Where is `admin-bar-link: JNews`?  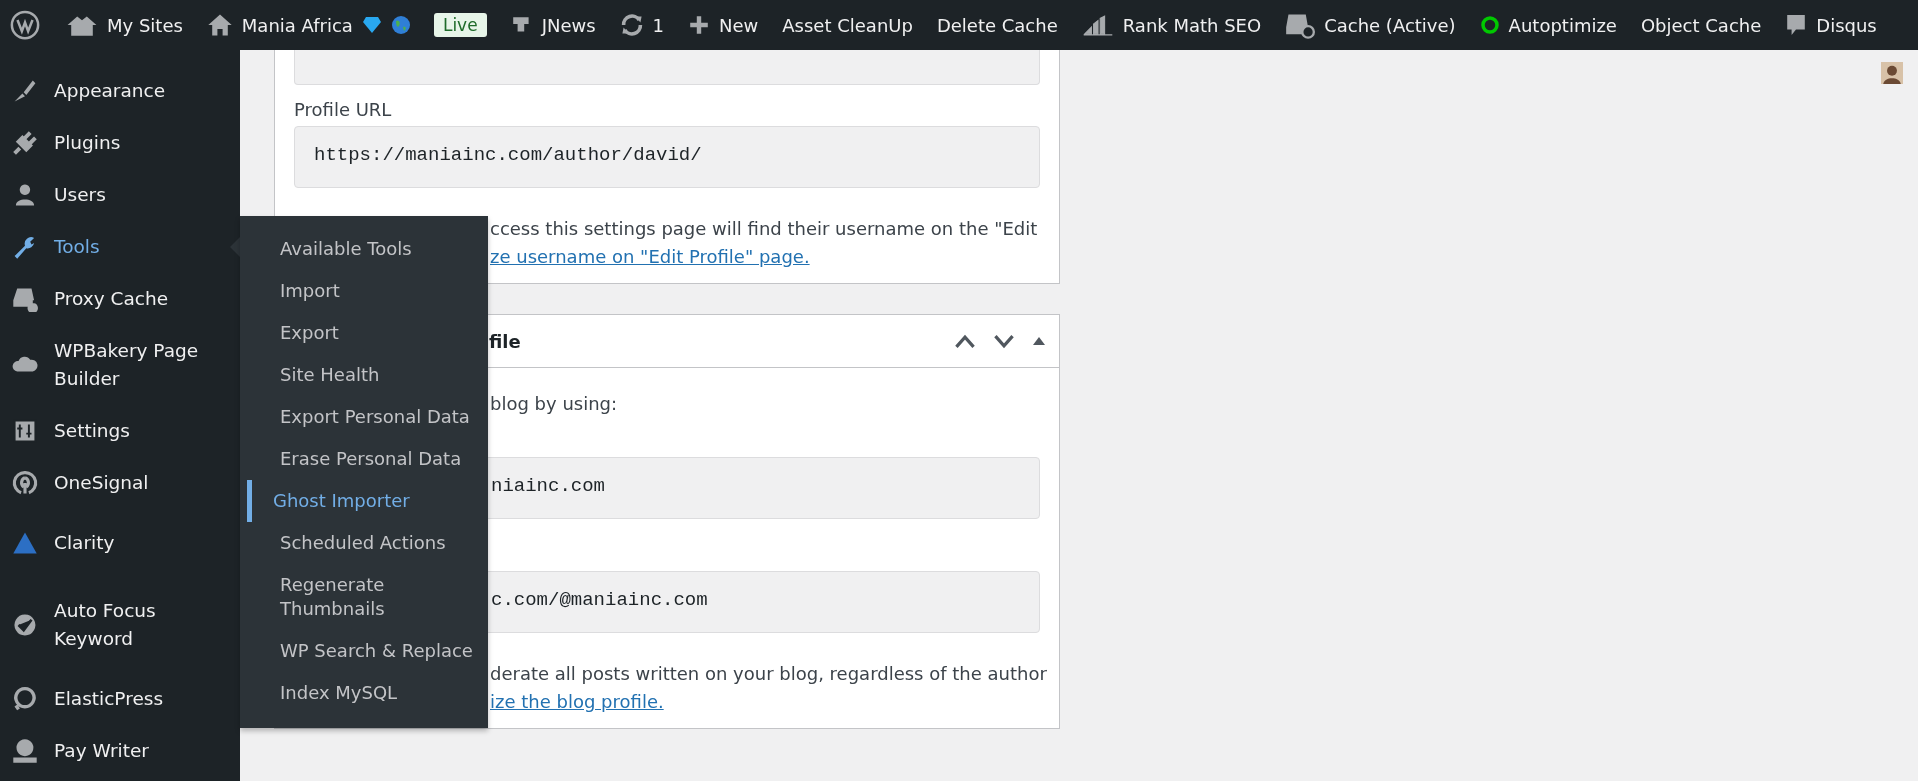
admin-bar-link: JNews is located at coordinates (568, 25).